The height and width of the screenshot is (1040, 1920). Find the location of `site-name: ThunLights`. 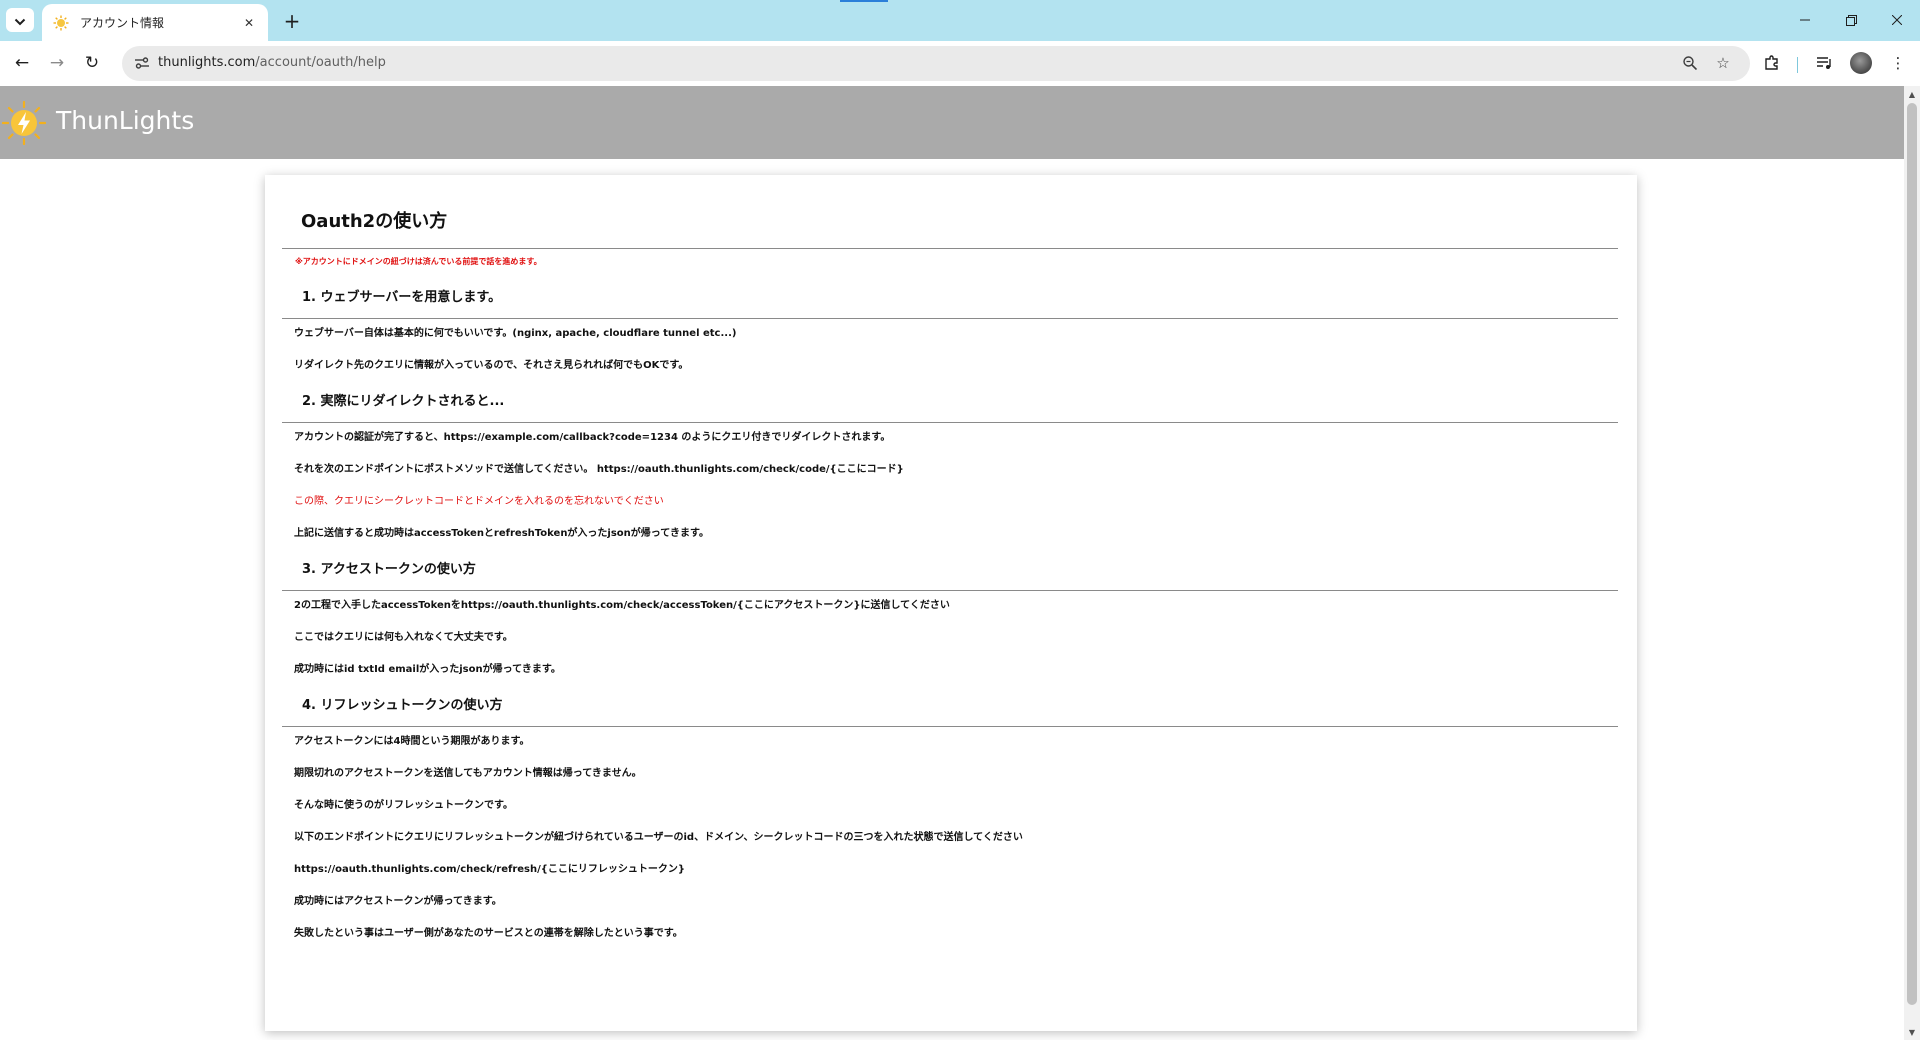

site-name: ThunLights is located at coordinates (125, 120).